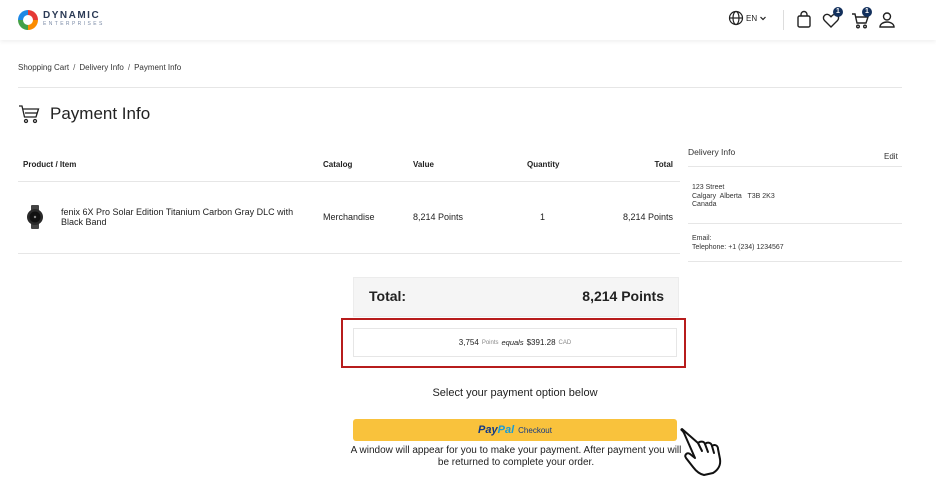 This screenshot has width=936, height=496. I want to click on delivery-edit-link: Edit, so click(891, 156).